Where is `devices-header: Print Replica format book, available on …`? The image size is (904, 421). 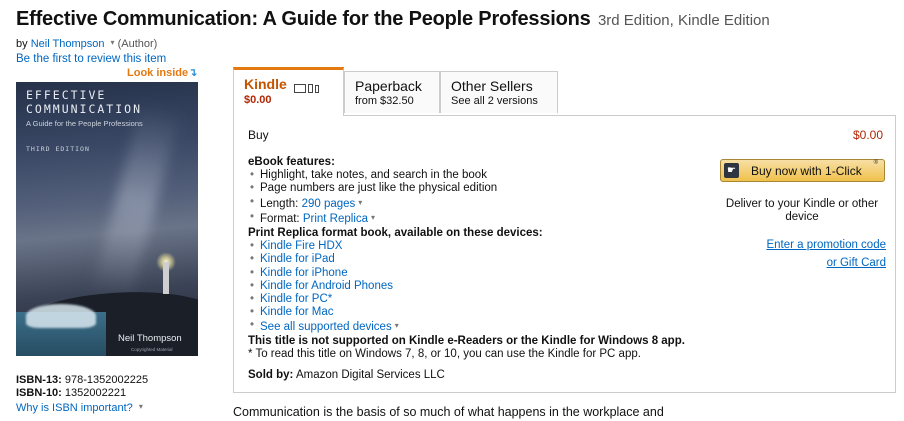 devices-header: Print Replica format book, available on … is located at coordinates (395, 233).